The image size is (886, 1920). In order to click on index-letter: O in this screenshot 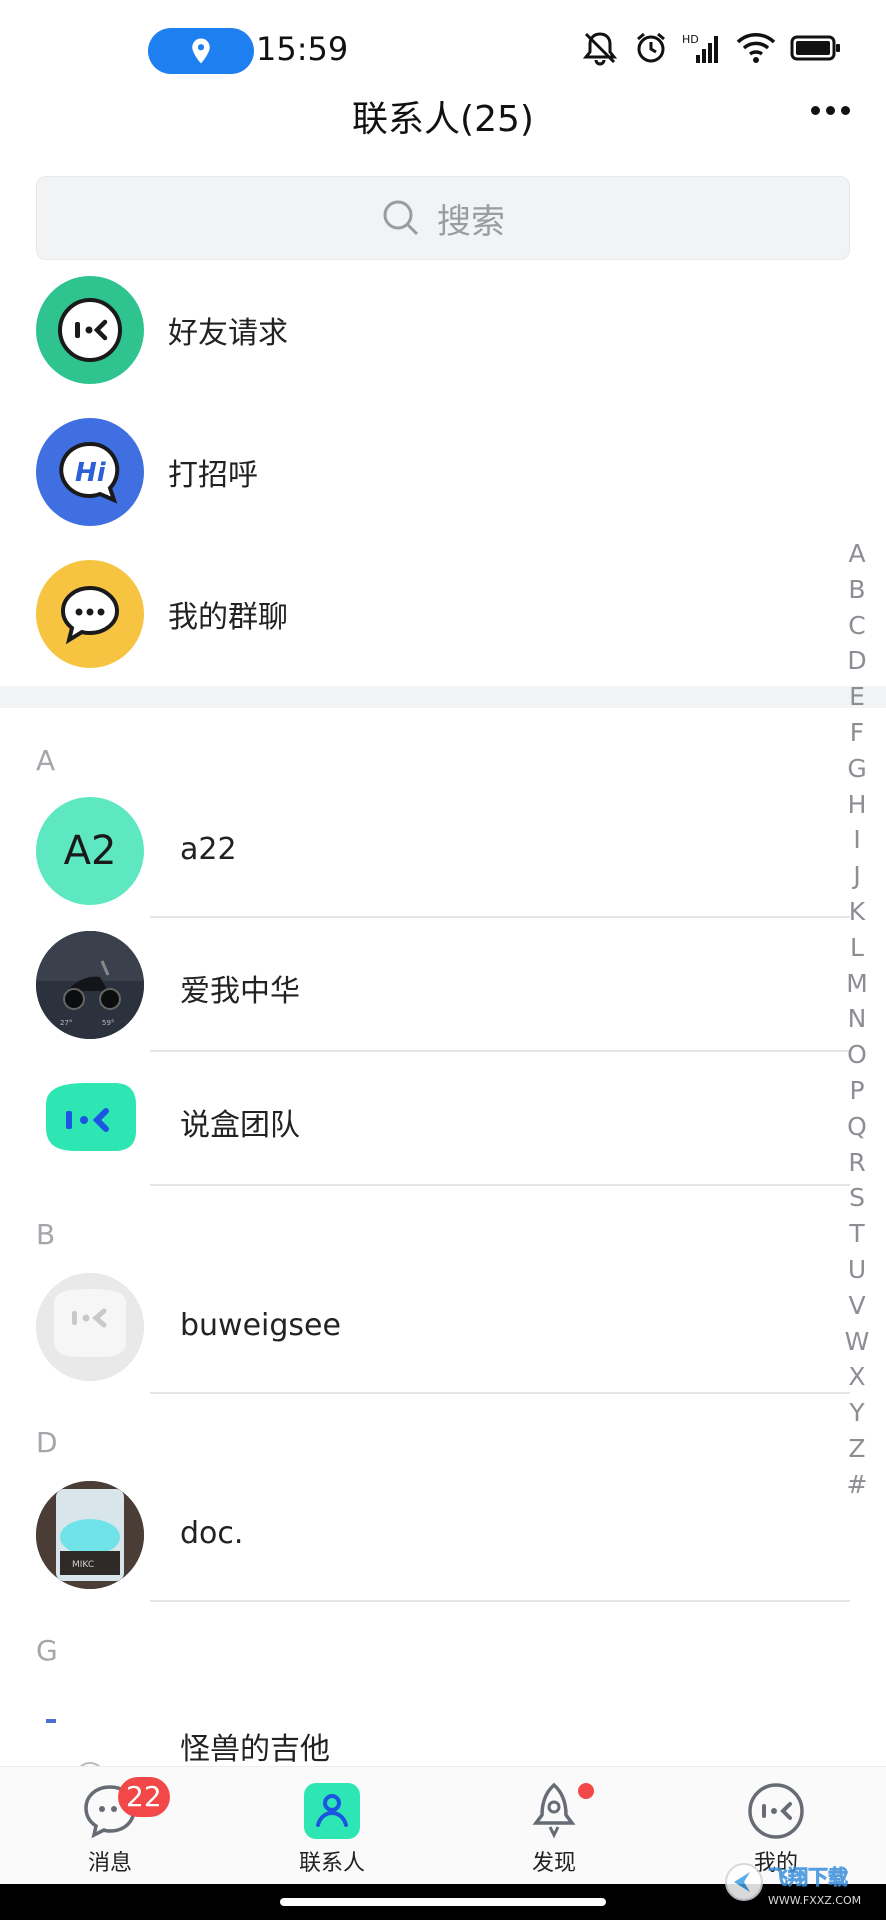, I will do `click(857, 1055)`.